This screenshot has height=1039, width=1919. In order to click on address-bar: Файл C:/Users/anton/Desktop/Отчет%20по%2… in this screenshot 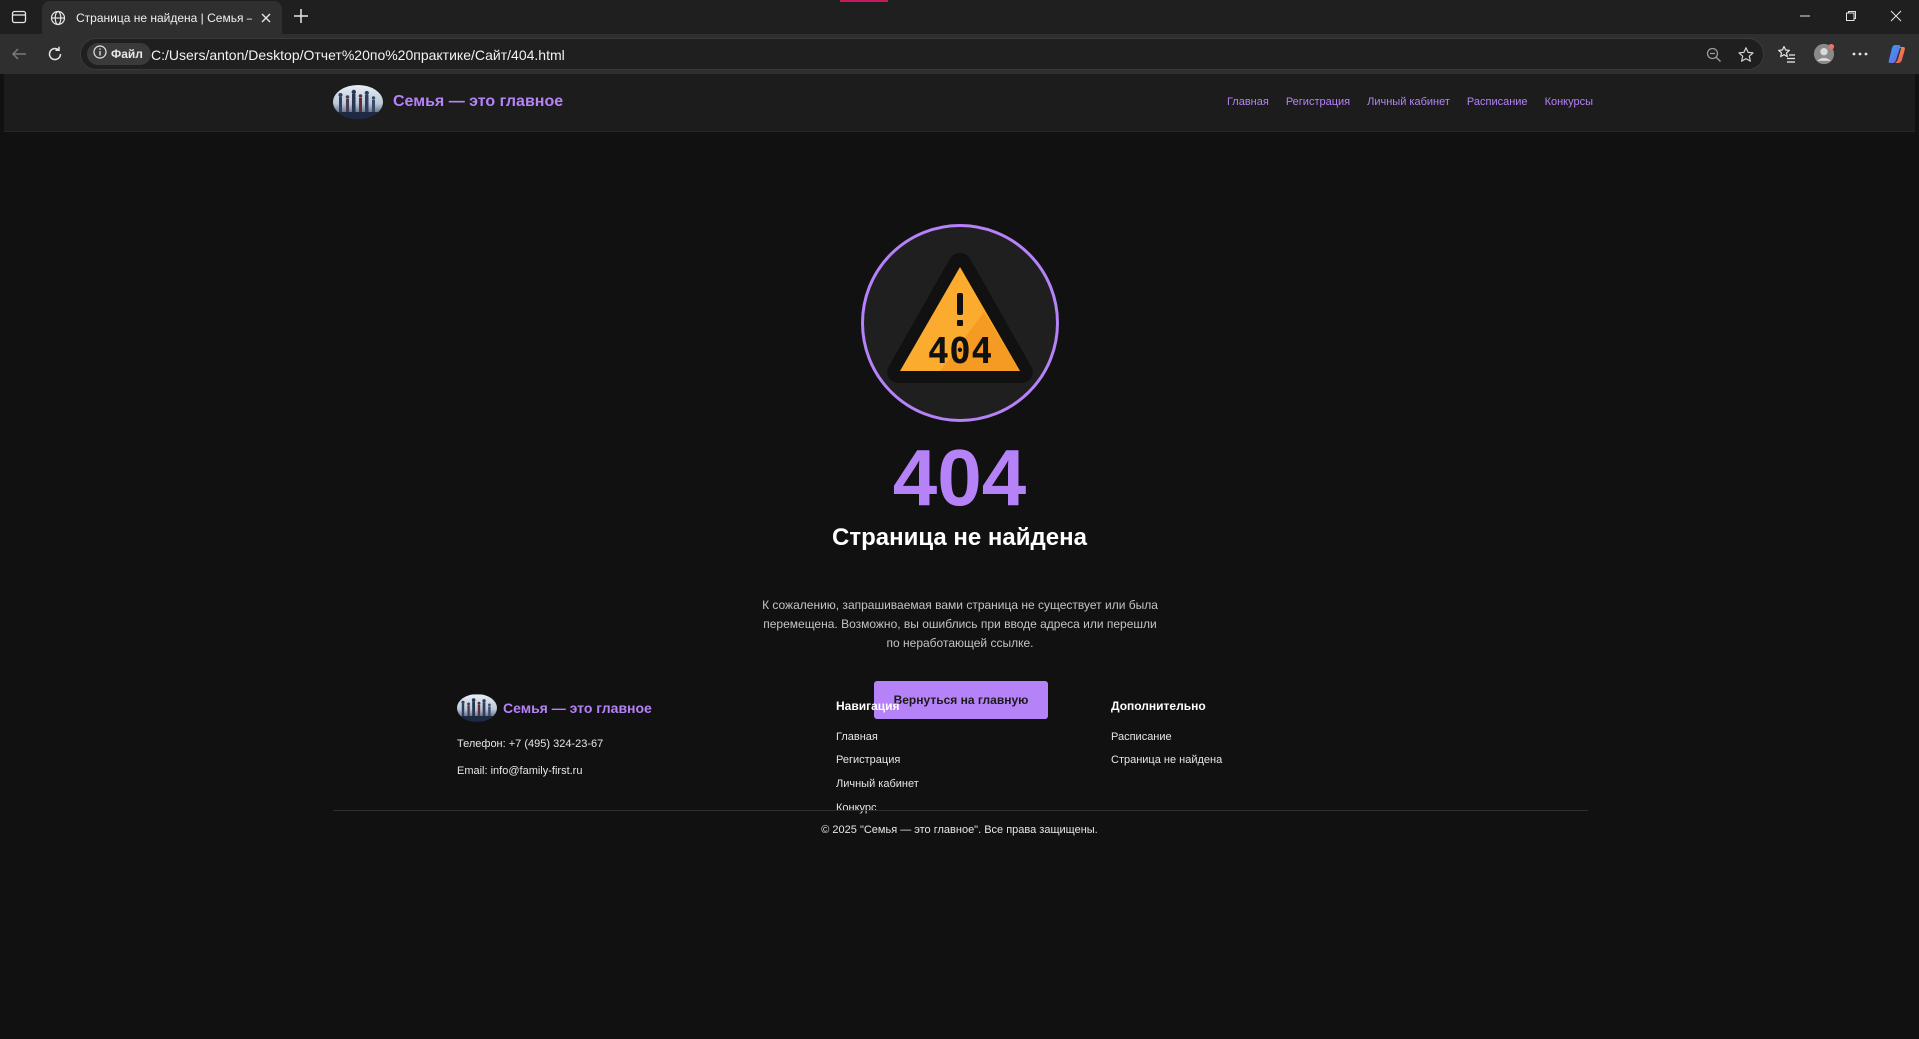, I will do `click(922, 54)`.